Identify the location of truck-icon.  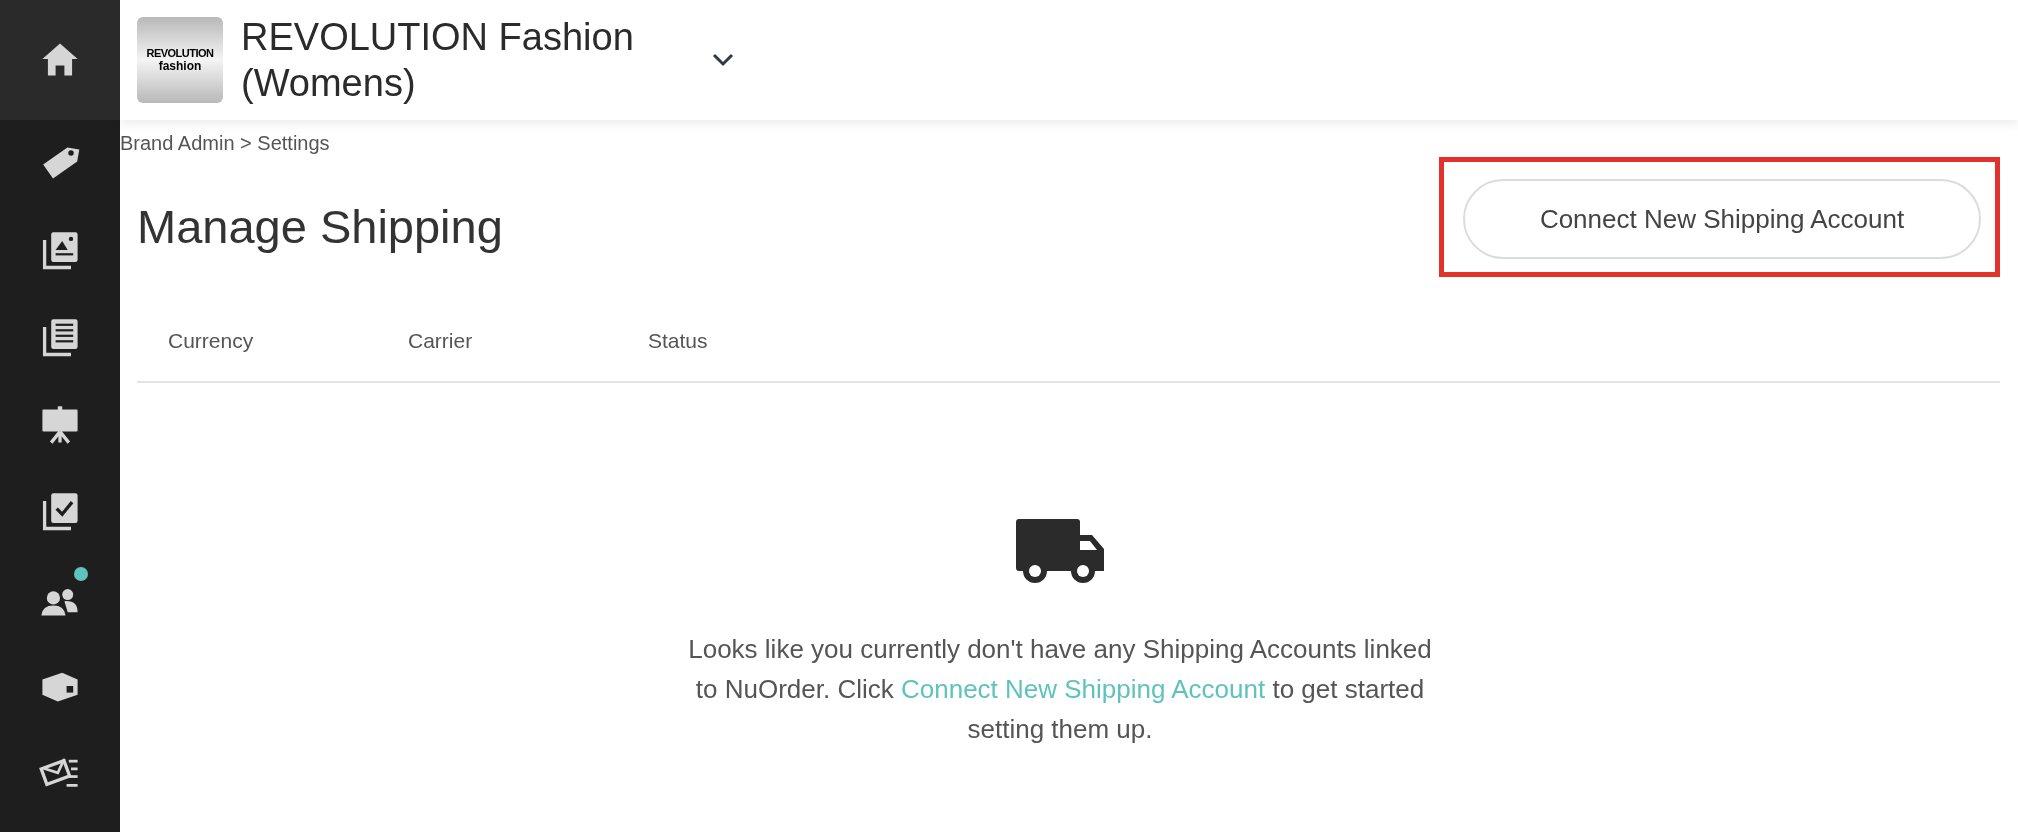
(1060, 552).